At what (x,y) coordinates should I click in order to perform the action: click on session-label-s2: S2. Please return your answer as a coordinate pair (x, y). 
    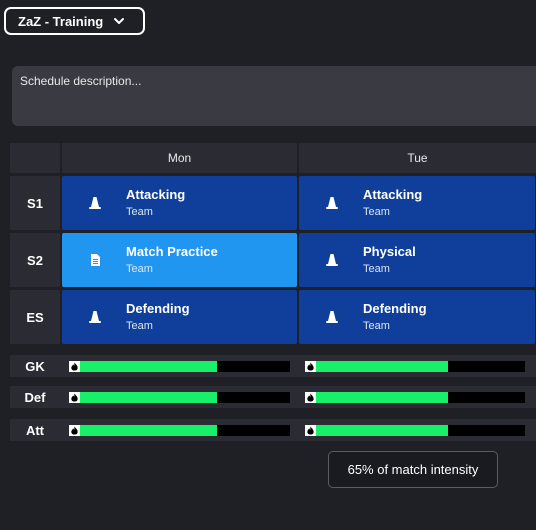
    Looking at the image, I should click on (35, 260).